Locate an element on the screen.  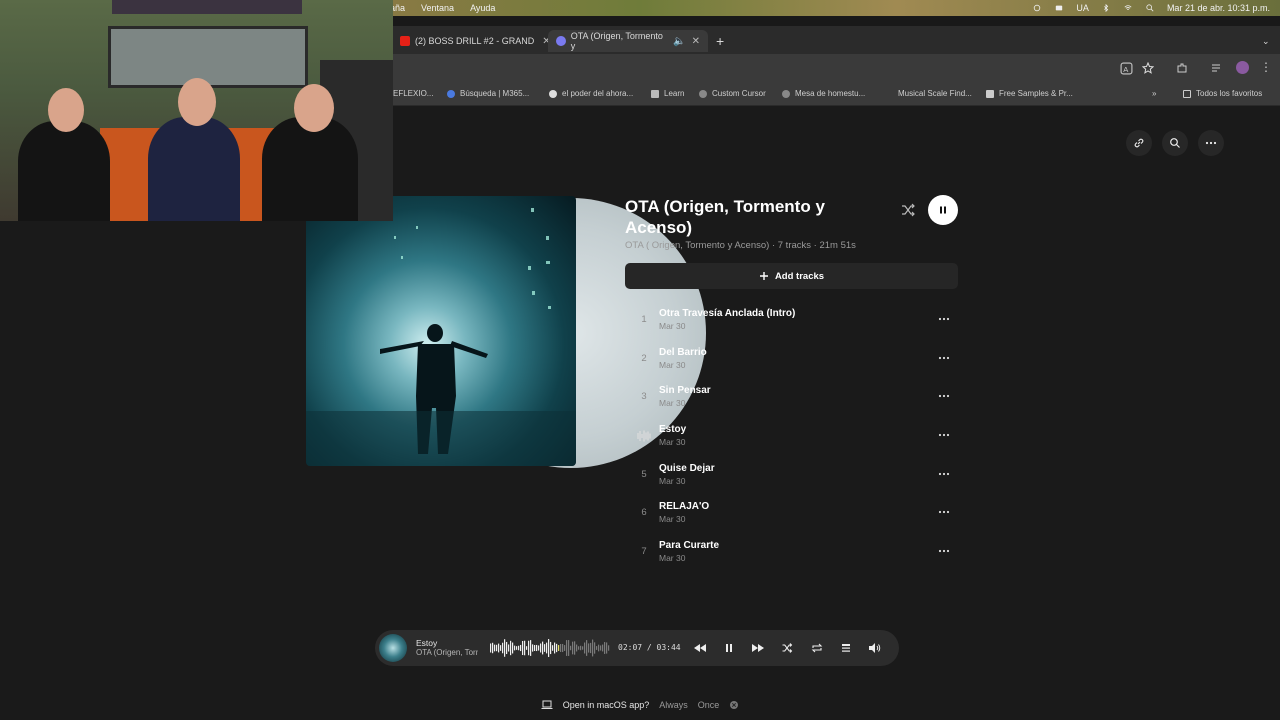
repeat-icon is located at coordinates (817, 648).